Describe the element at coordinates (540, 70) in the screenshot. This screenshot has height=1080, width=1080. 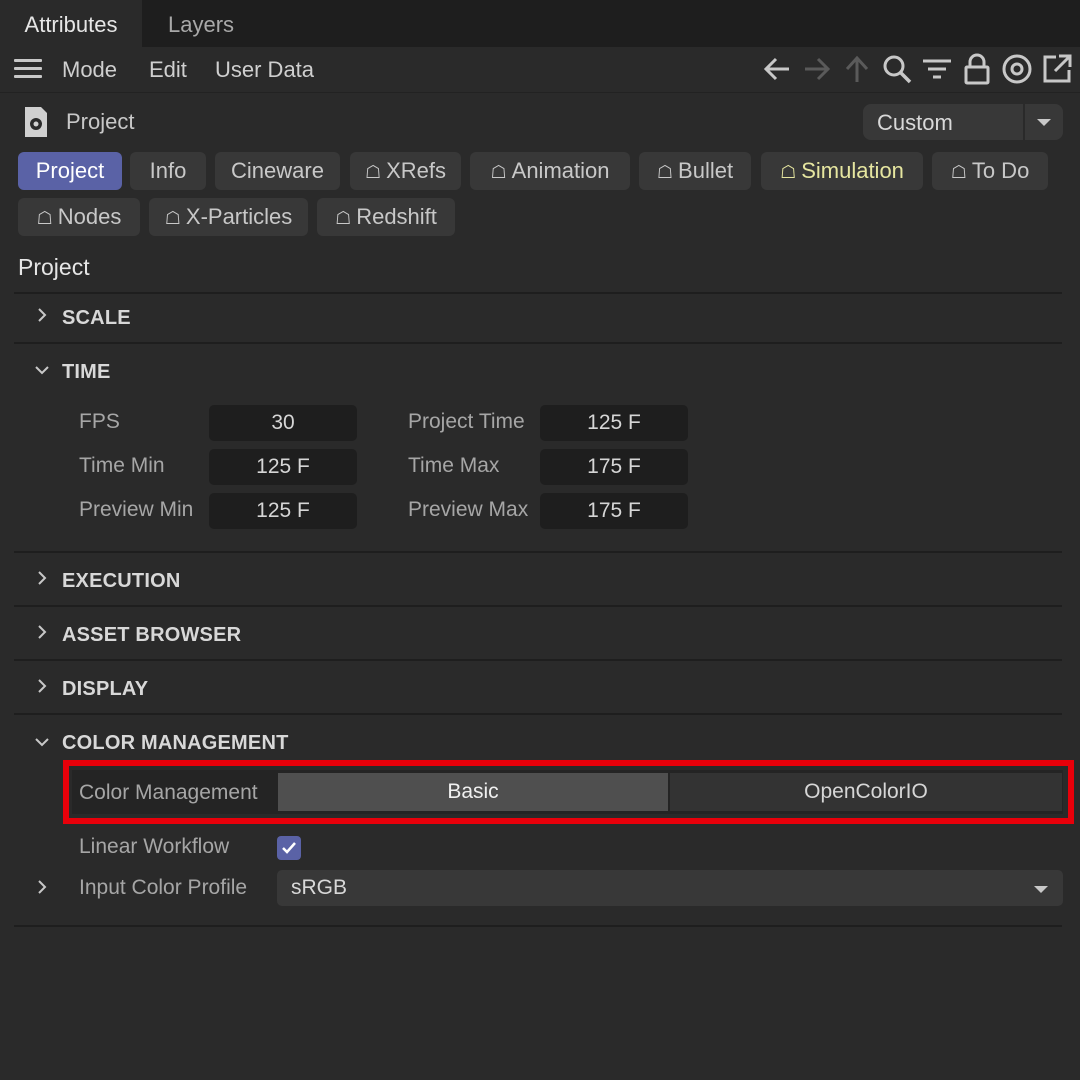
I see `menu-bar: Mode Edit User Data` at that location.